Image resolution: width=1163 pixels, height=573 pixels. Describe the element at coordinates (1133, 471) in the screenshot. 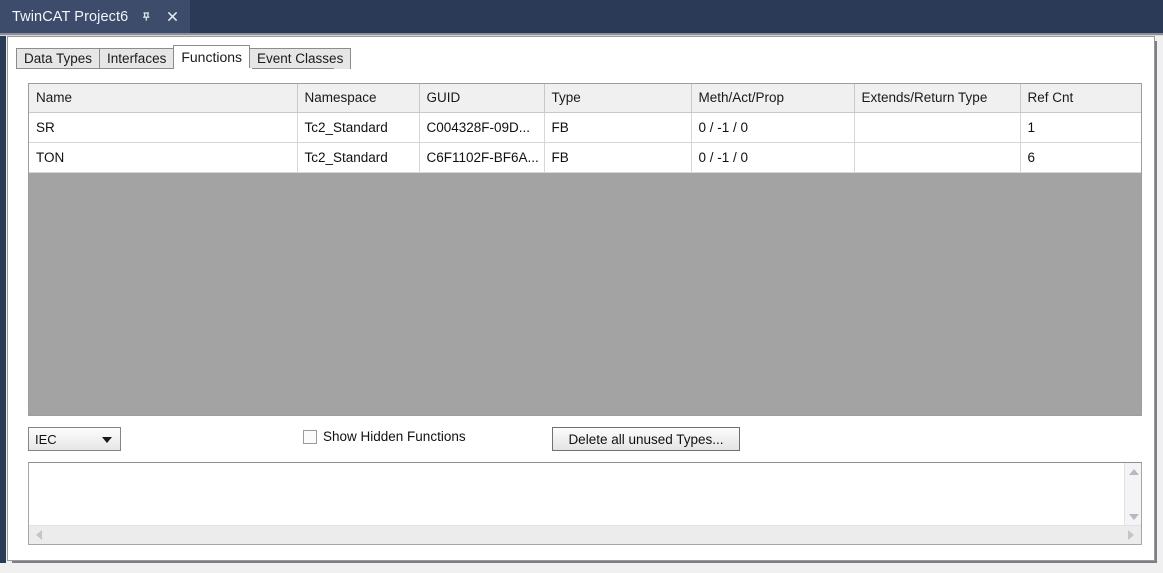

I see `triangle-up-icon` at that location.